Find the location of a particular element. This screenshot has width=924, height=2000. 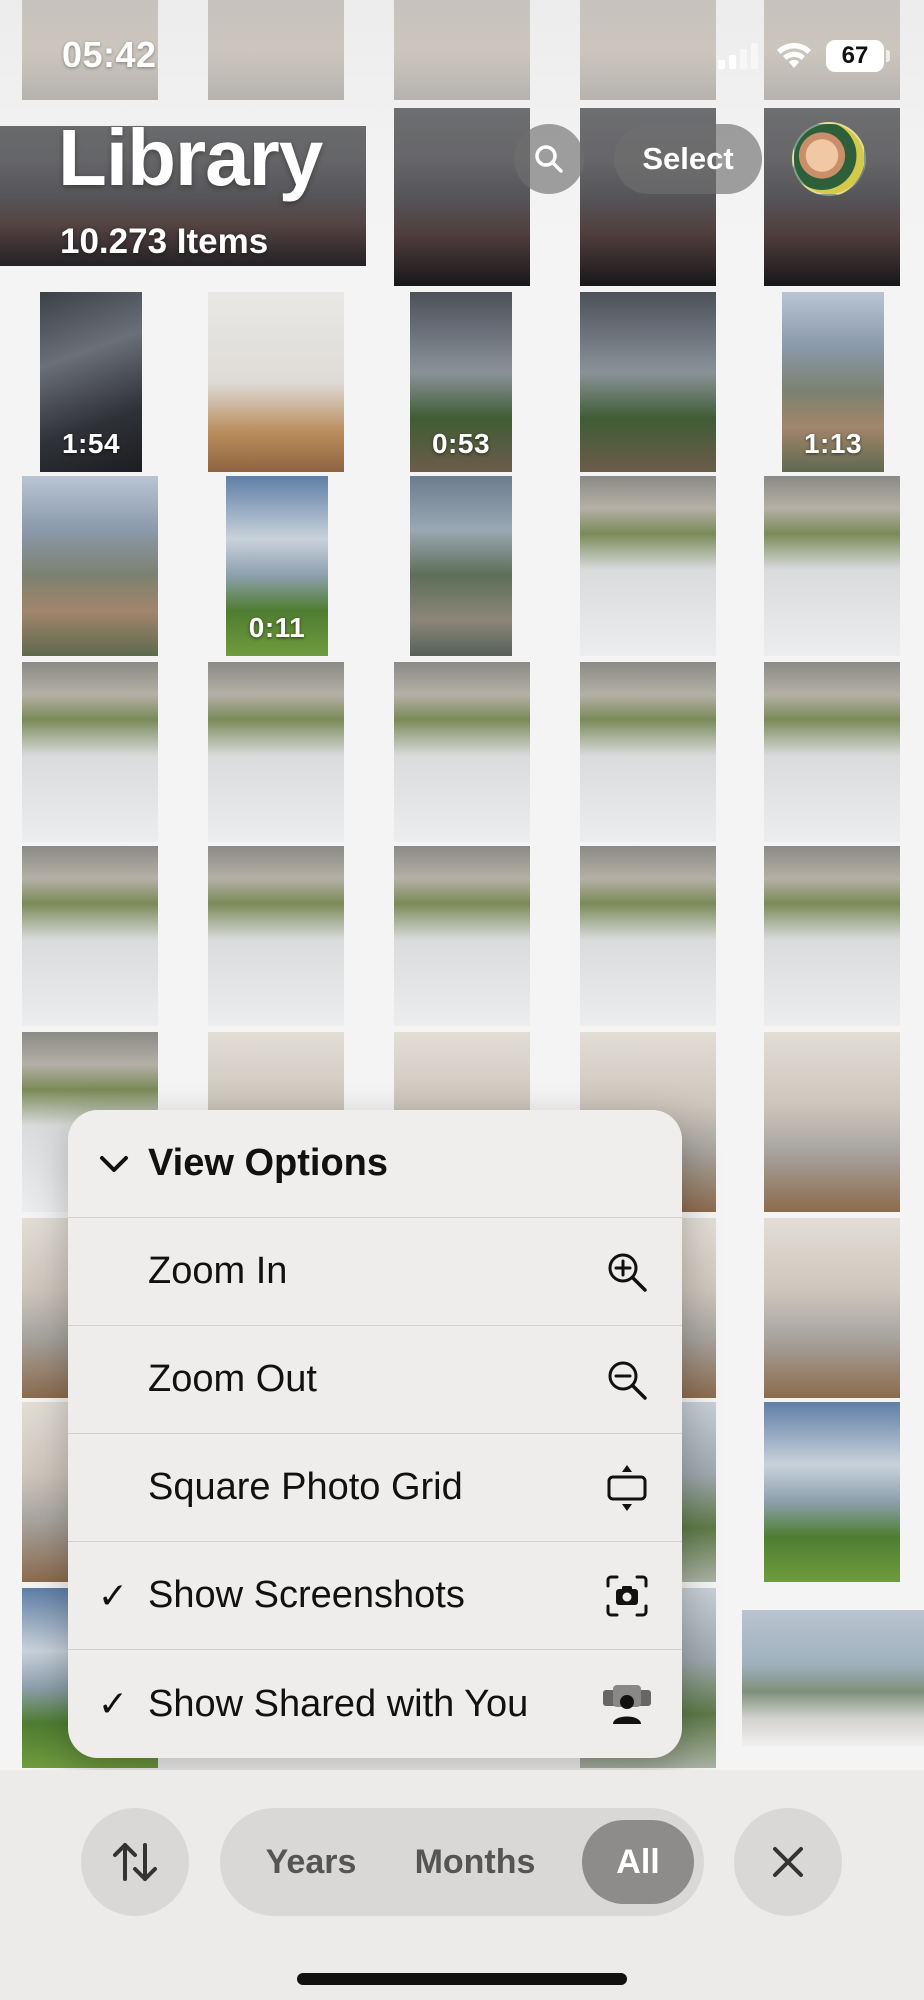

video-thumbnail: 0:53 is located at coordinates (461, 382).